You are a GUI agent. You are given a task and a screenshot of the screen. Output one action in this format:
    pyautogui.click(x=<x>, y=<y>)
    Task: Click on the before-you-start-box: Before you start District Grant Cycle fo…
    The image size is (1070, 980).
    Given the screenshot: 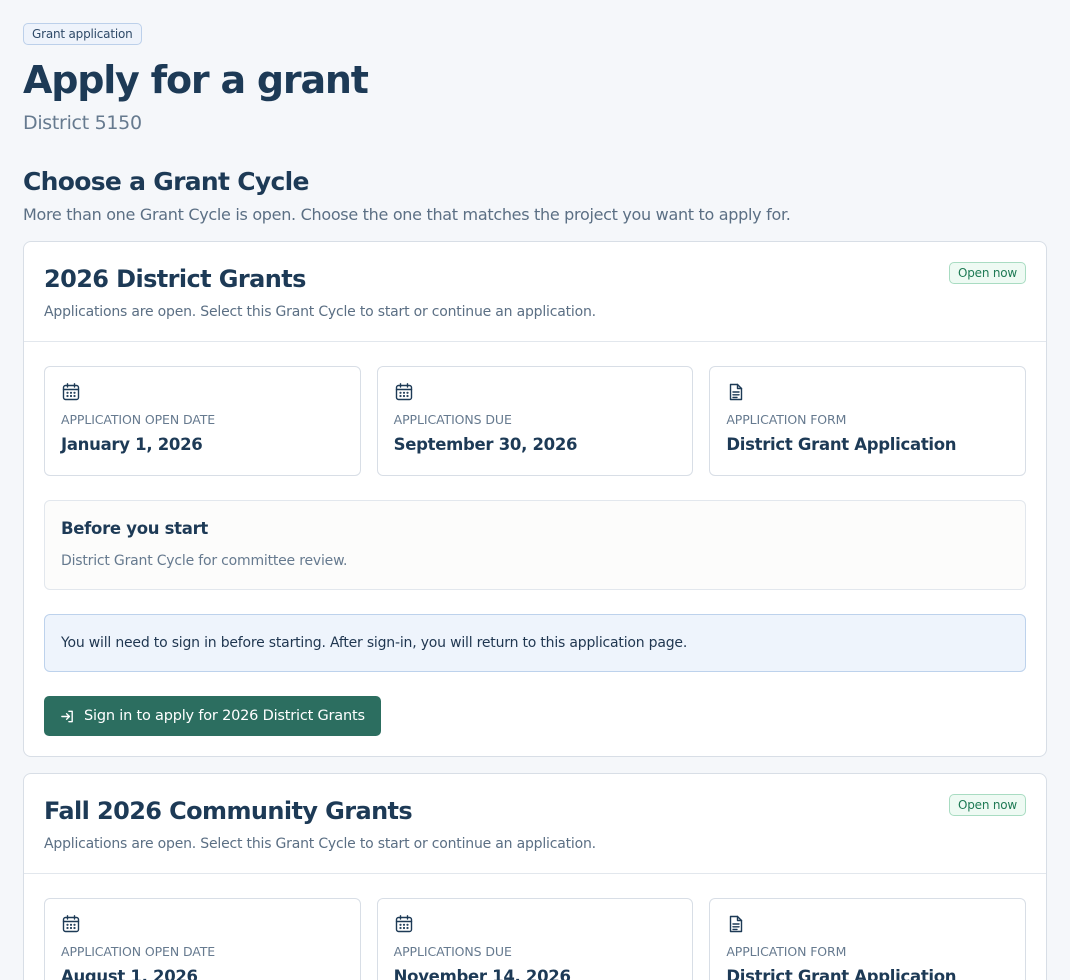 What is the action you would take?
    pyautogui.click(x=535, y=545)
    